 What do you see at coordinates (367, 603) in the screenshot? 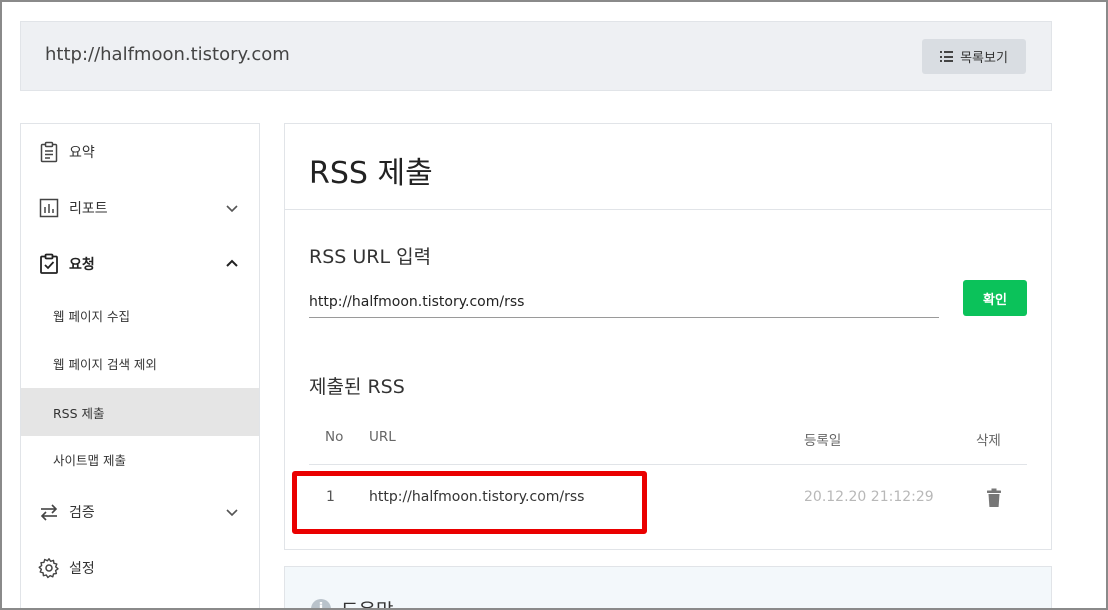
I see `help-title: 도움말` at bounding box center [367, 603].